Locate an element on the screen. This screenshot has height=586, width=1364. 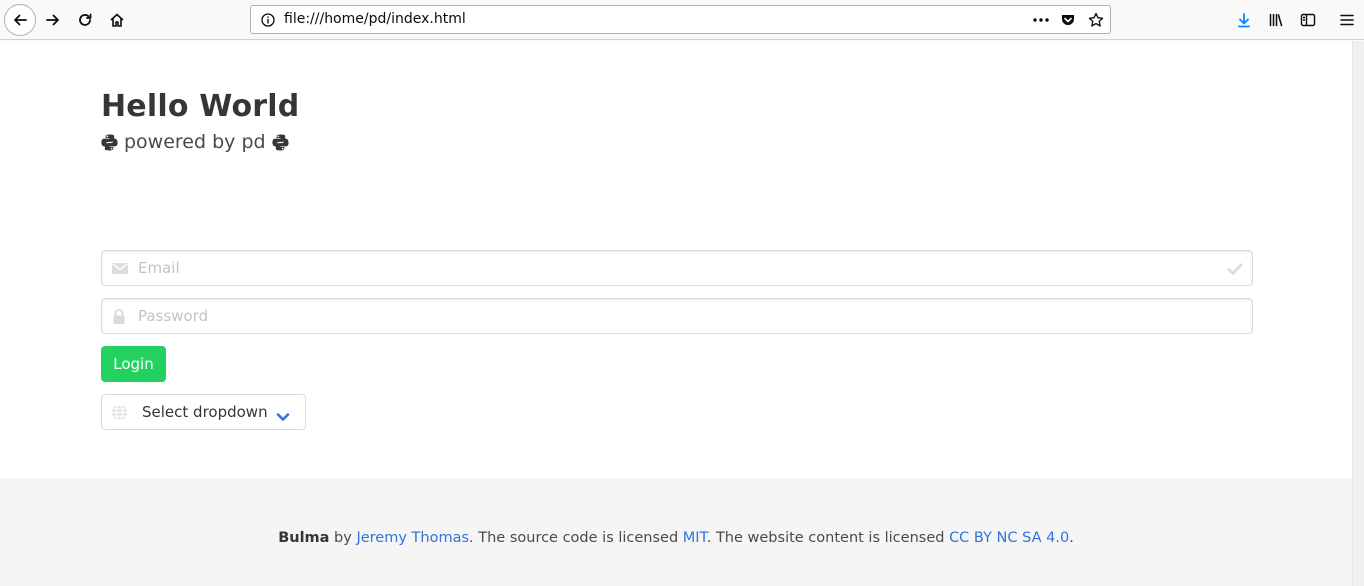
select-label: Select dropdown is located at coordinates (205, 412).